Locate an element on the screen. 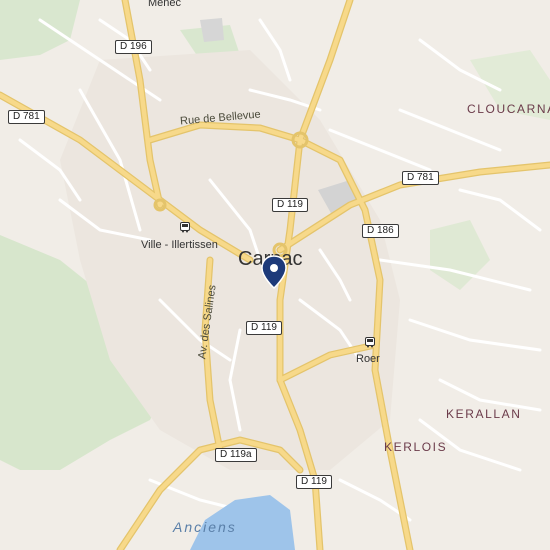  place-label-kerlois: KERLOIS is located at coordinates (416, 447).